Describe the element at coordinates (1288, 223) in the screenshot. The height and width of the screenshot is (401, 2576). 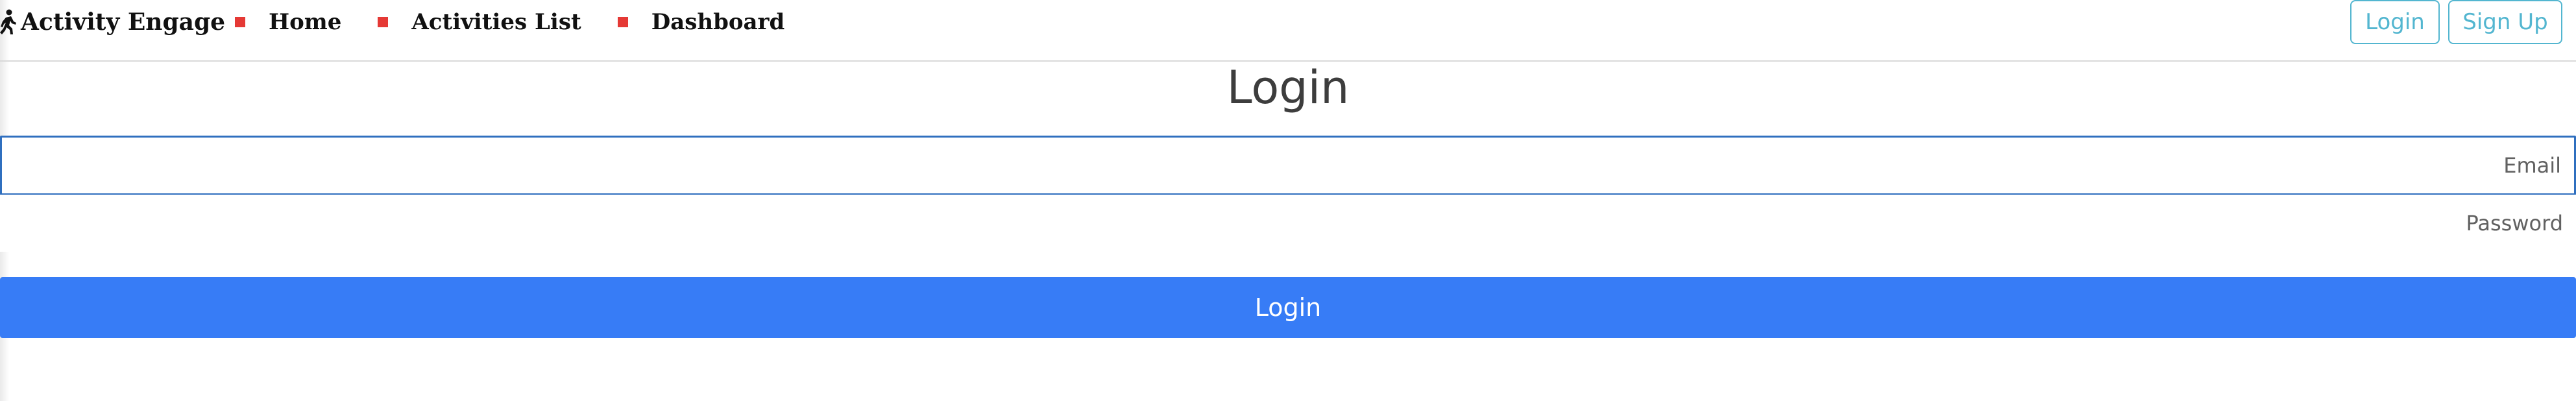
I see `password-field` at that location.